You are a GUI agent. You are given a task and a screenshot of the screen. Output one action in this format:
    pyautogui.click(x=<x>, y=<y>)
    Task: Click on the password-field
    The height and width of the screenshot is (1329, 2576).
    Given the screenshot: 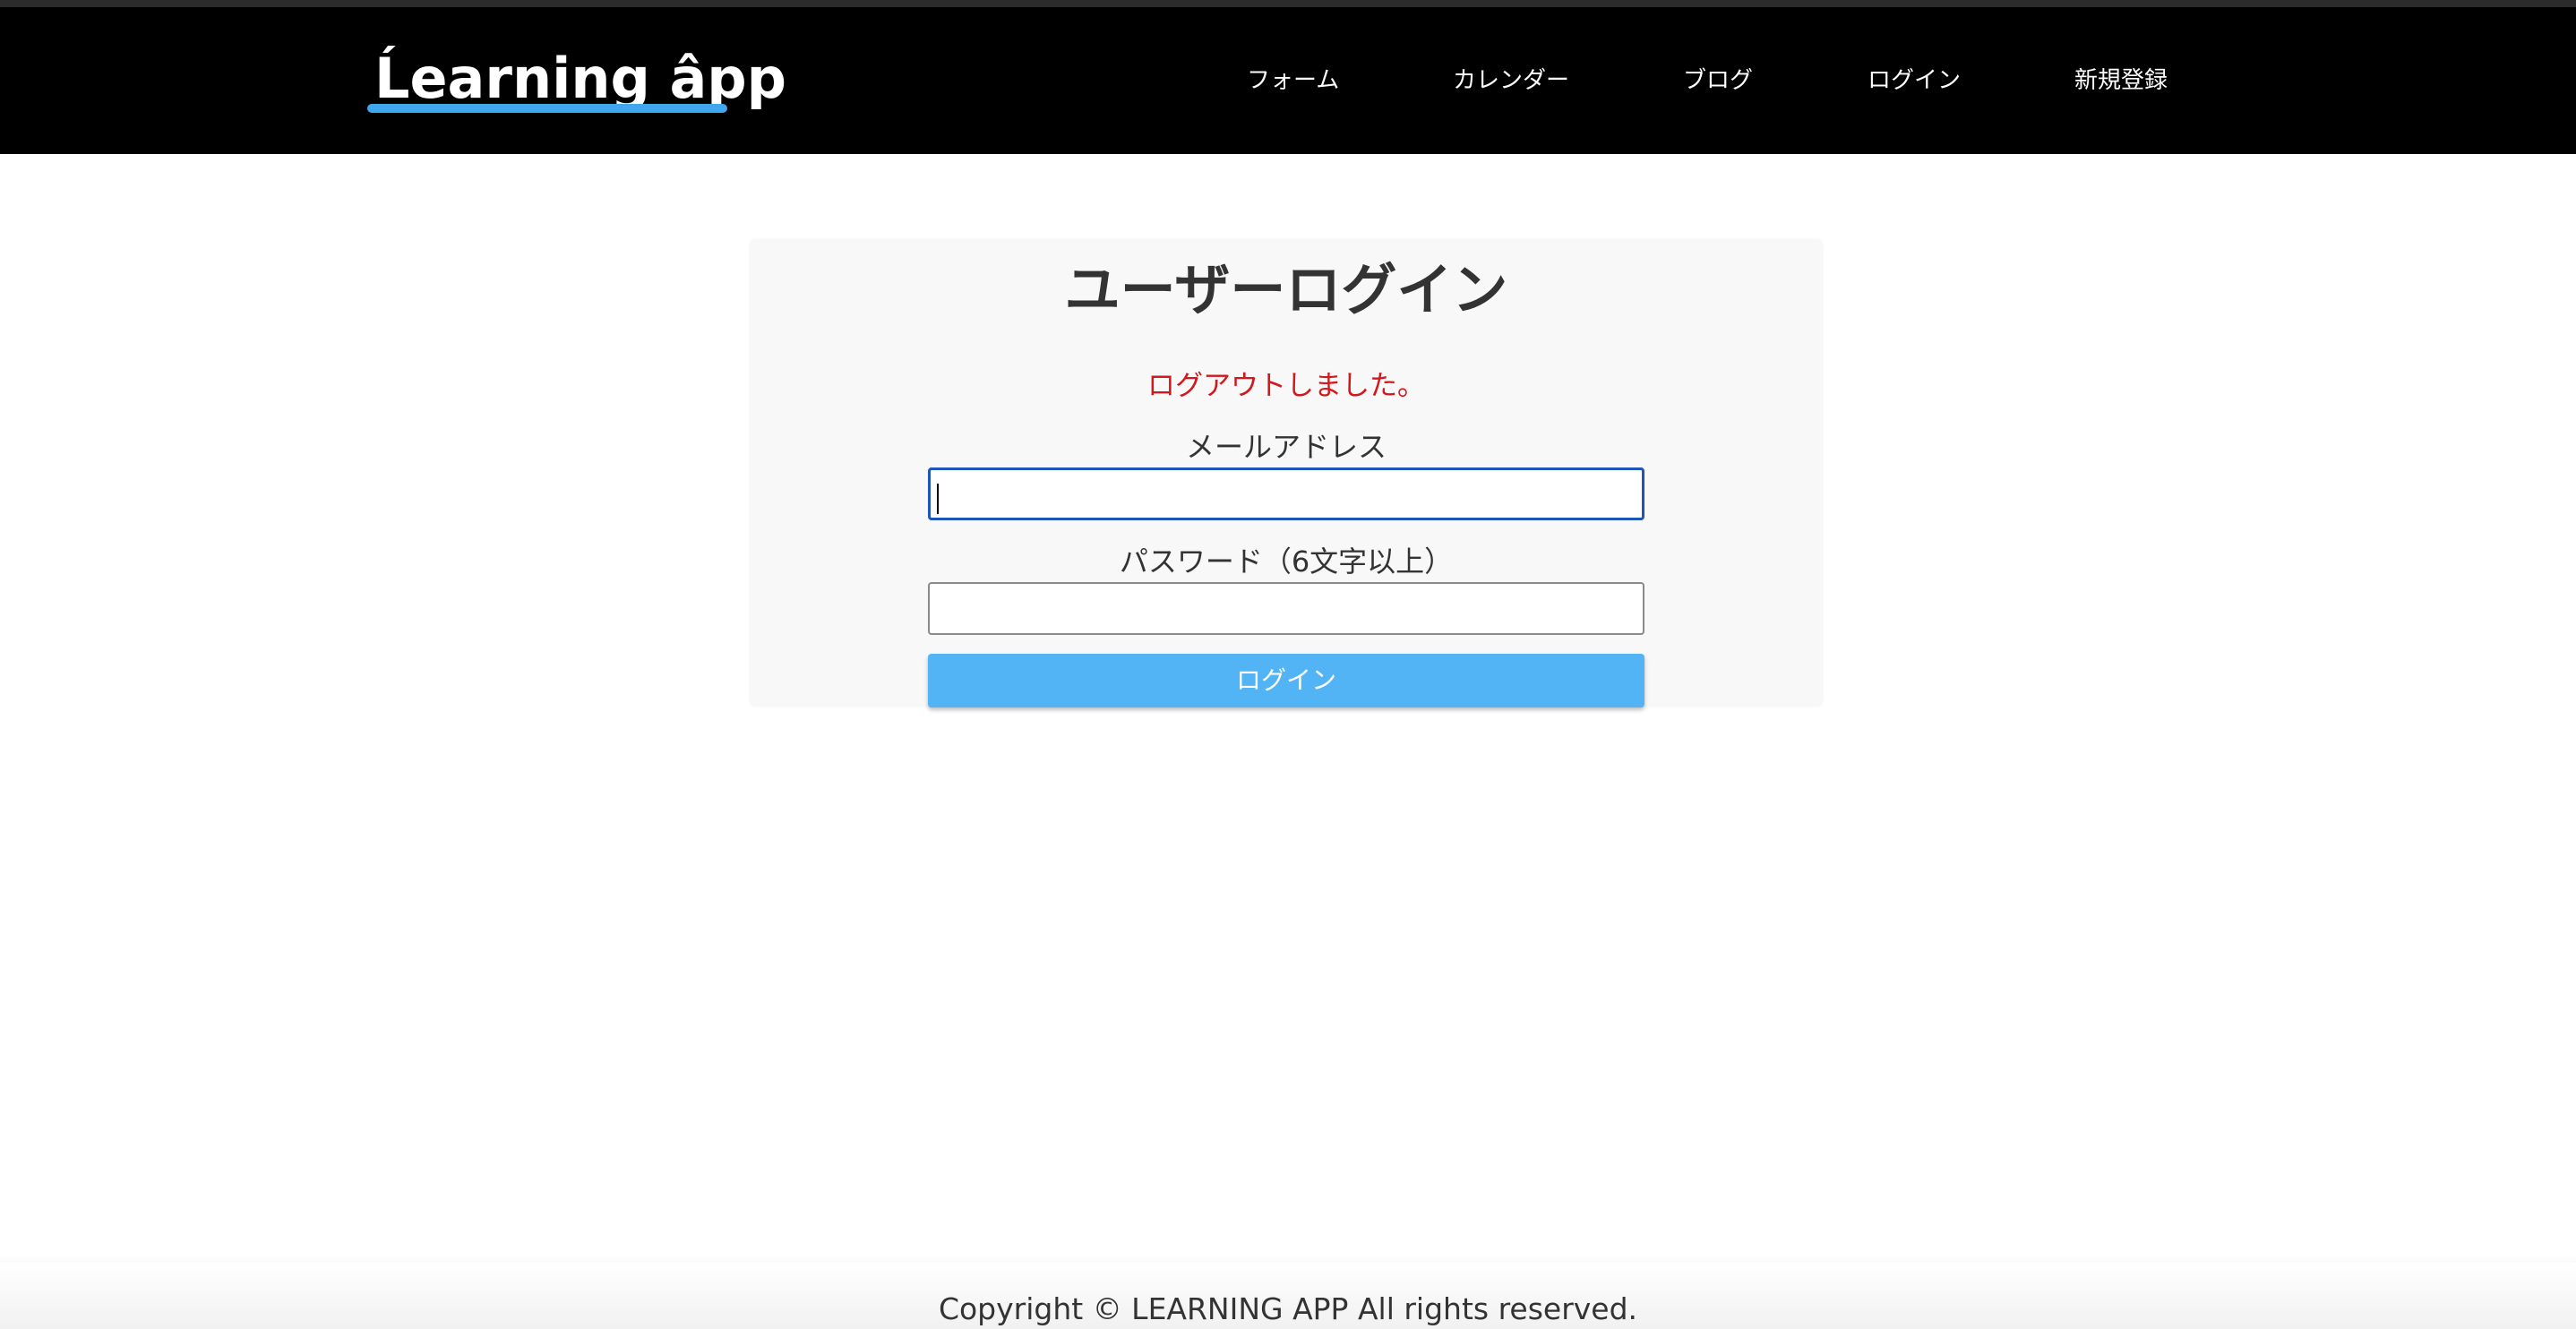 What is the action you would take?
    pyautogui.click(x=1286, y=608)
    